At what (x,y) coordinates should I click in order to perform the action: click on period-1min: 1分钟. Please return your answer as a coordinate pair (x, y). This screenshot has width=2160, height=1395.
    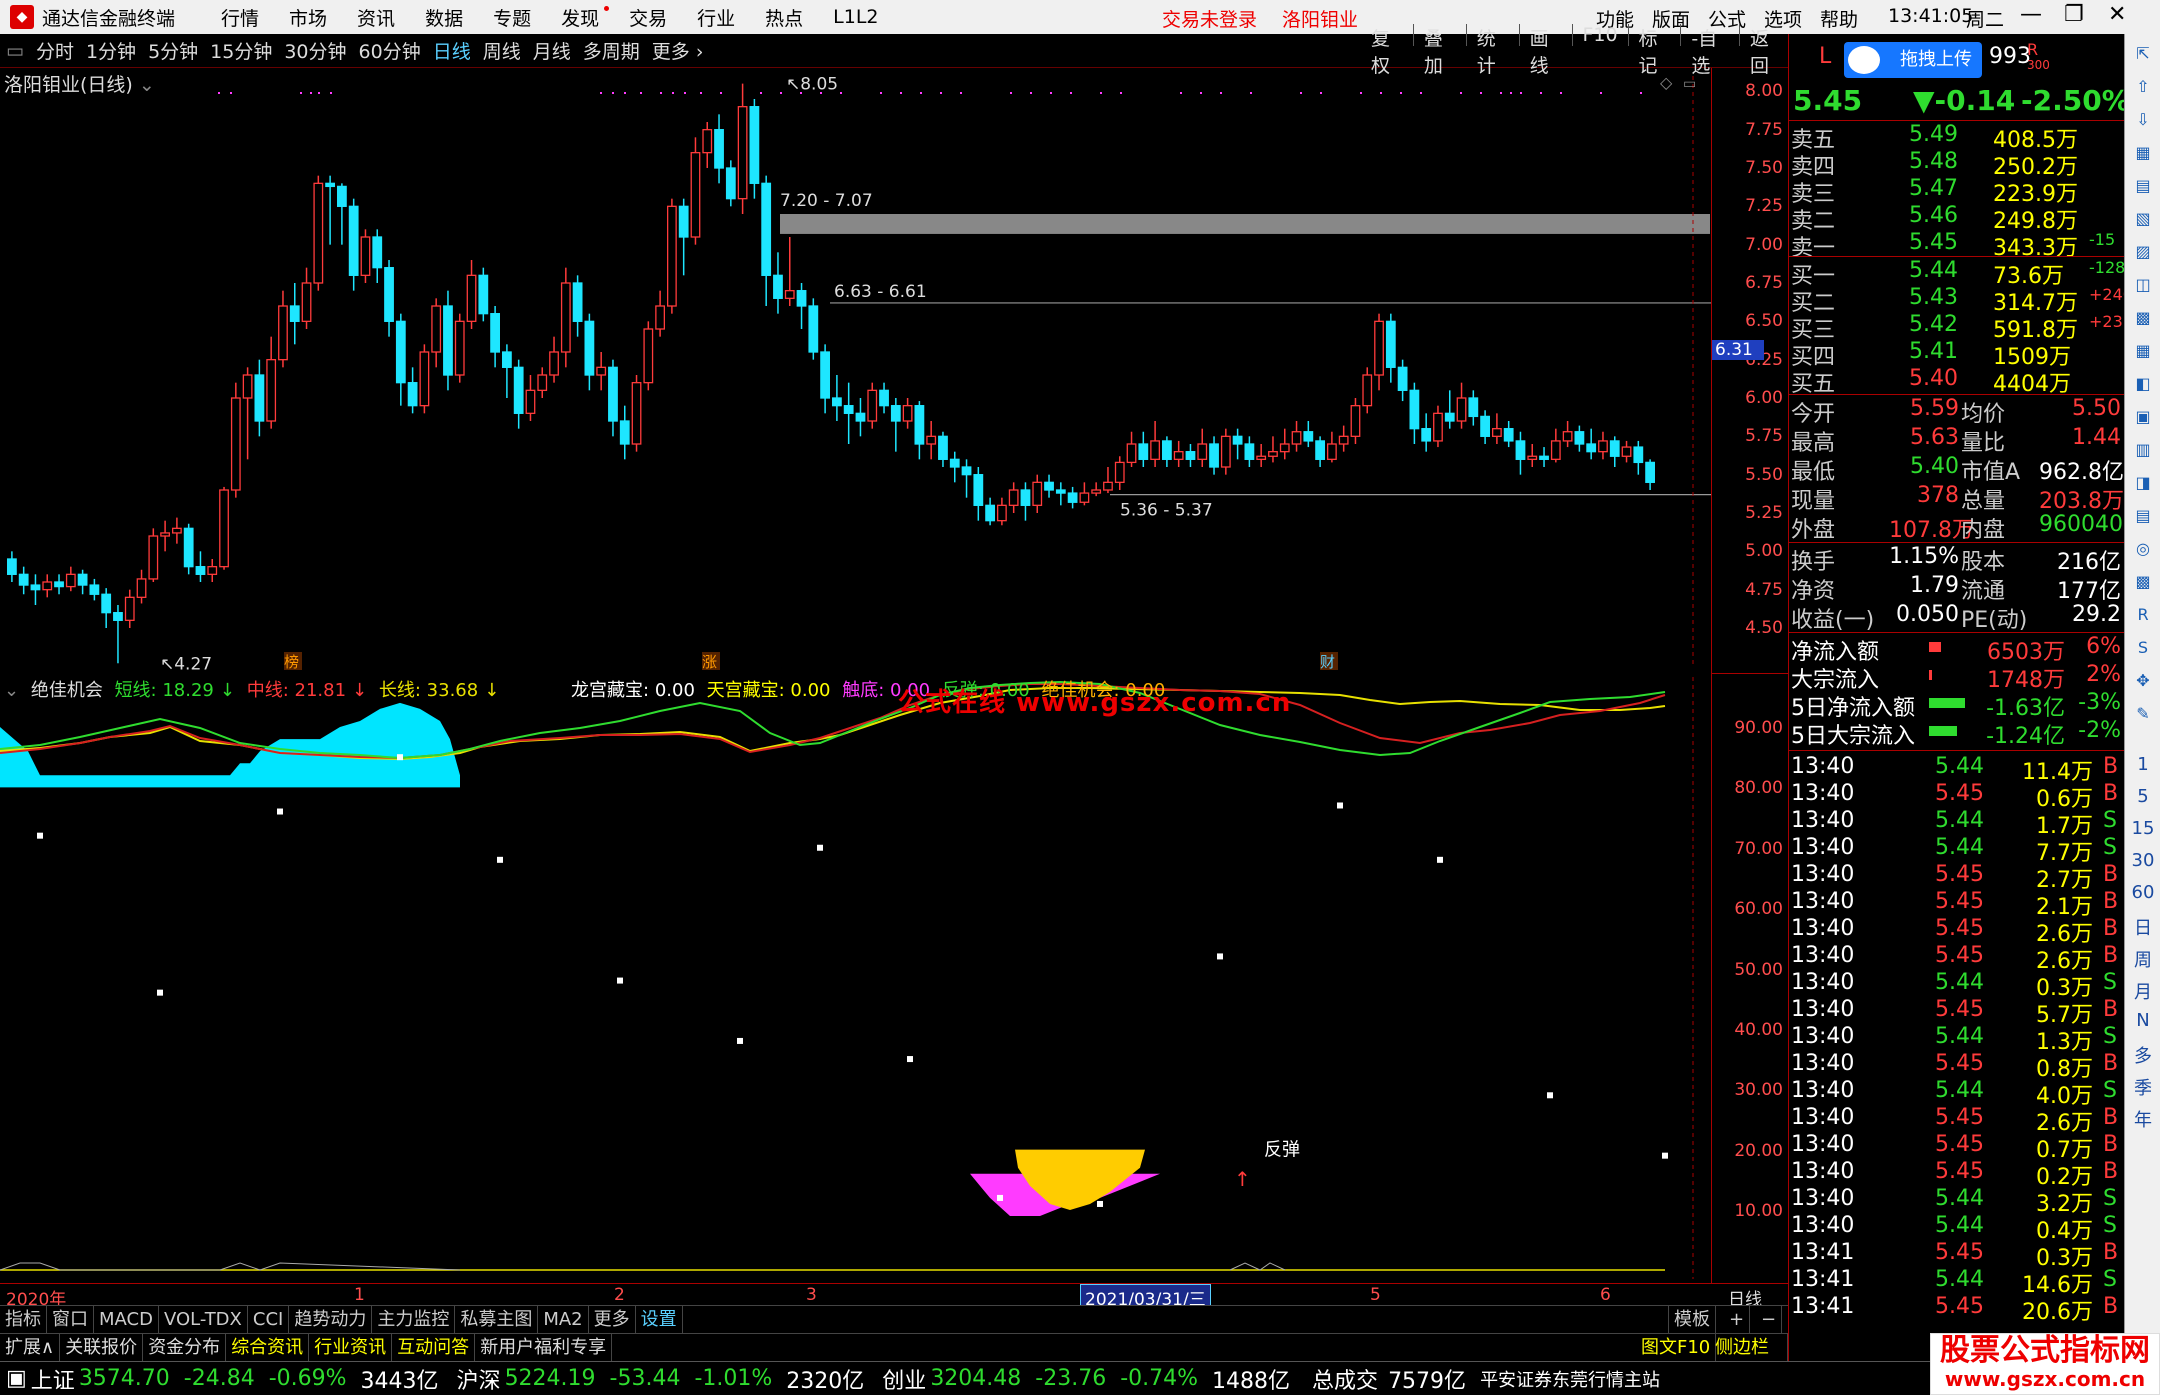
    Looking at the image, I should click on (111, 50).